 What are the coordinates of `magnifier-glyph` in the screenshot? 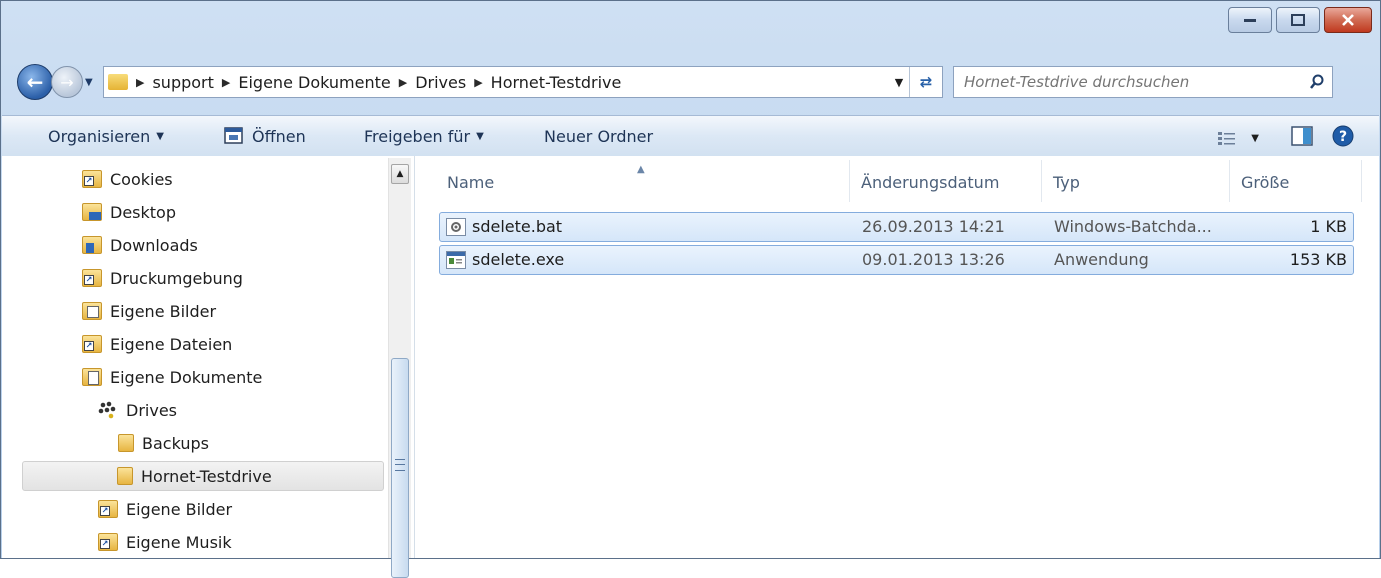 It's located at (1317, 81).